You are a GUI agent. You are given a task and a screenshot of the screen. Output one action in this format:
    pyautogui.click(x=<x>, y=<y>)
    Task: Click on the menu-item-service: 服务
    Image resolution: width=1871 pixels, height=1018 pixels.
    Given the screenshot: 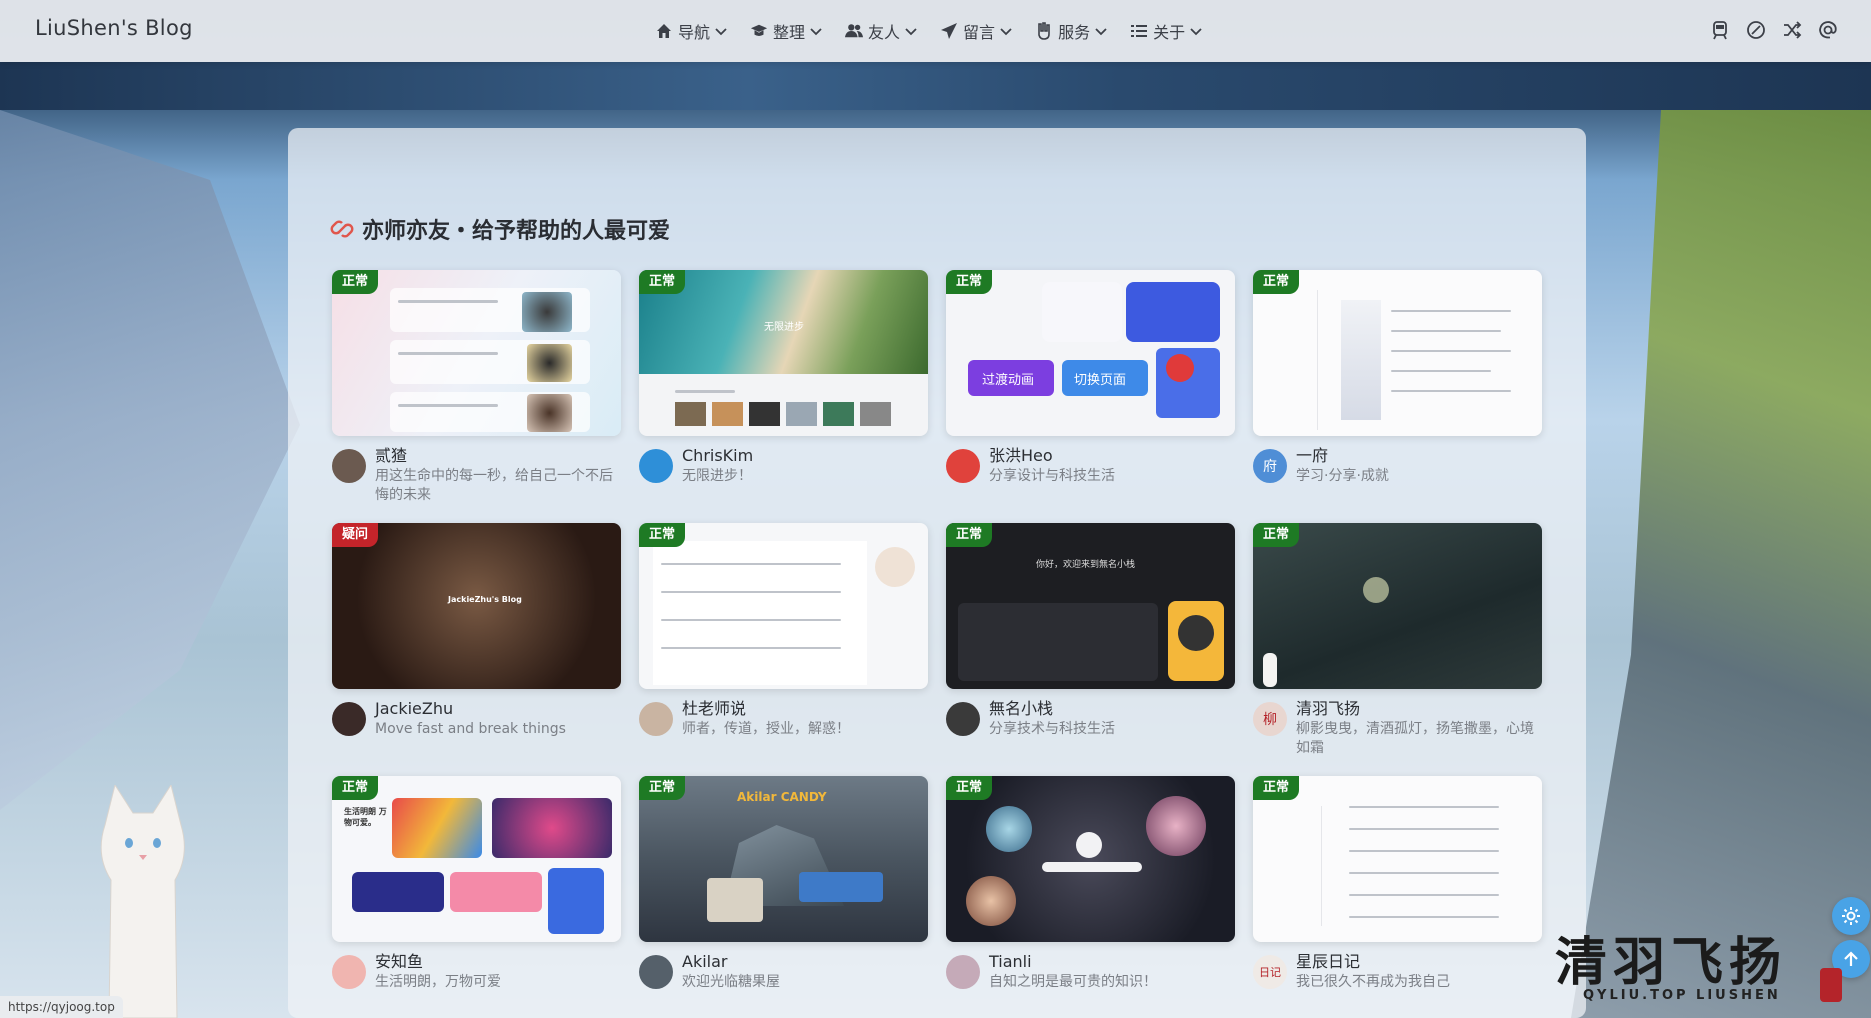 What is the action you would take?
    pyautogui.click(x=1071, y=31)
    